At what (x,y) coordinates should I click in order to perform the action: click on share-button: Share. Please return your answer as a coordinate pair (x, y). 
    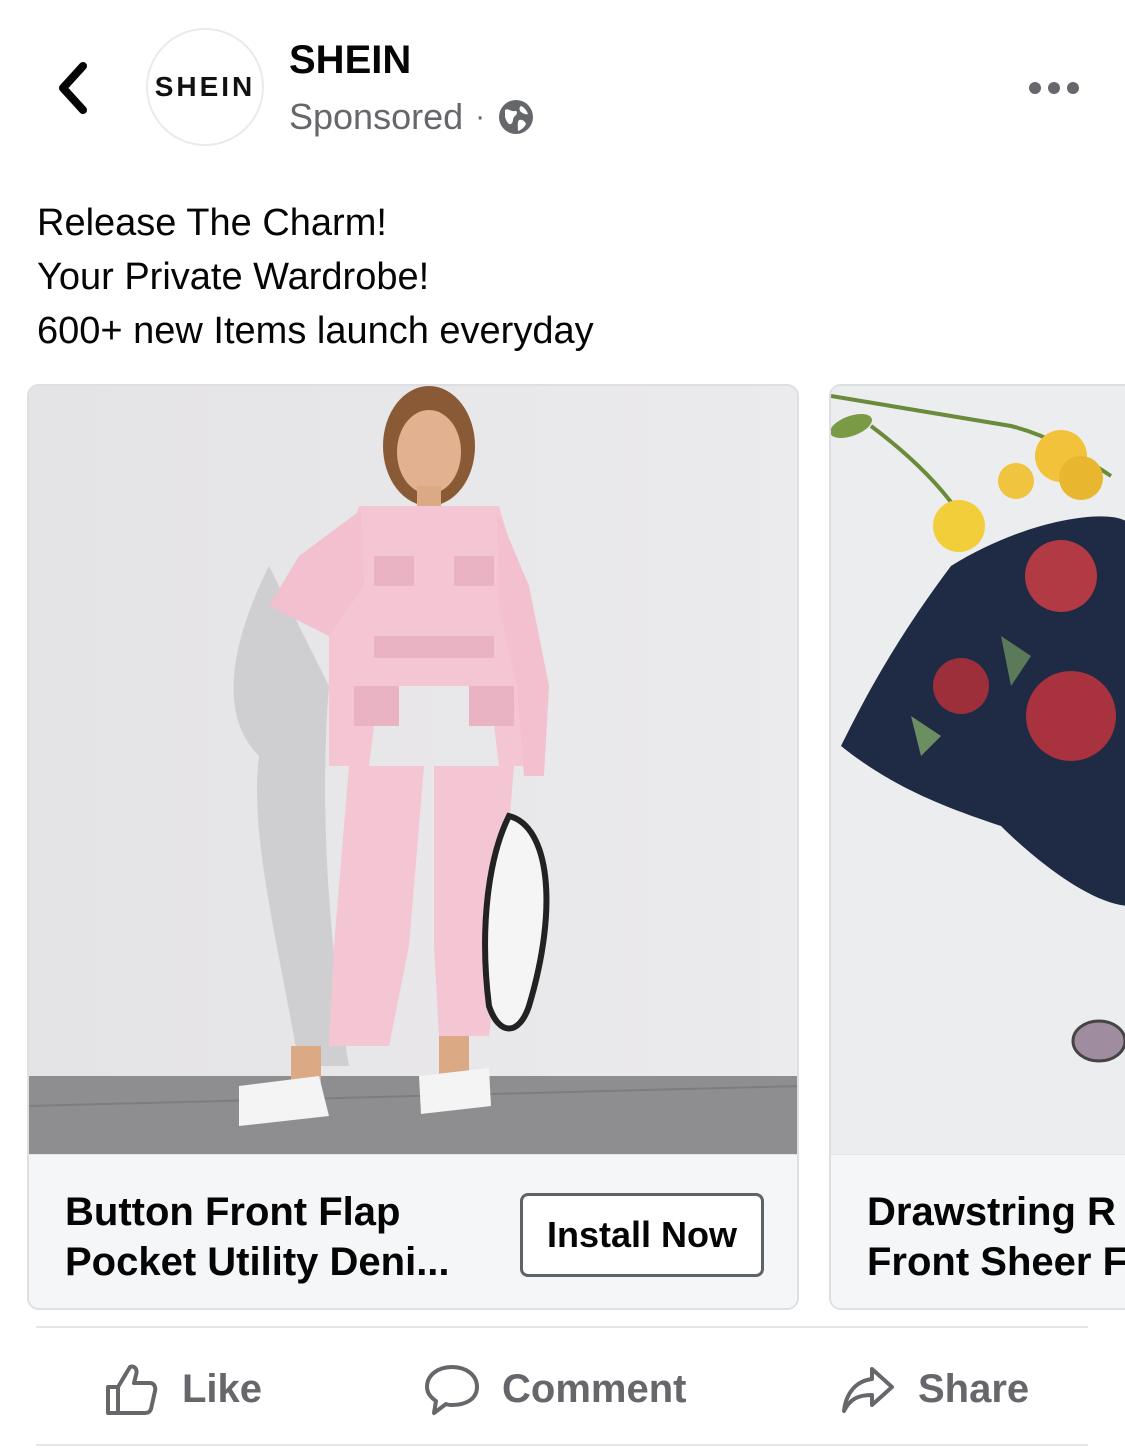
    Looking at the image, I should click on (934, 1389).